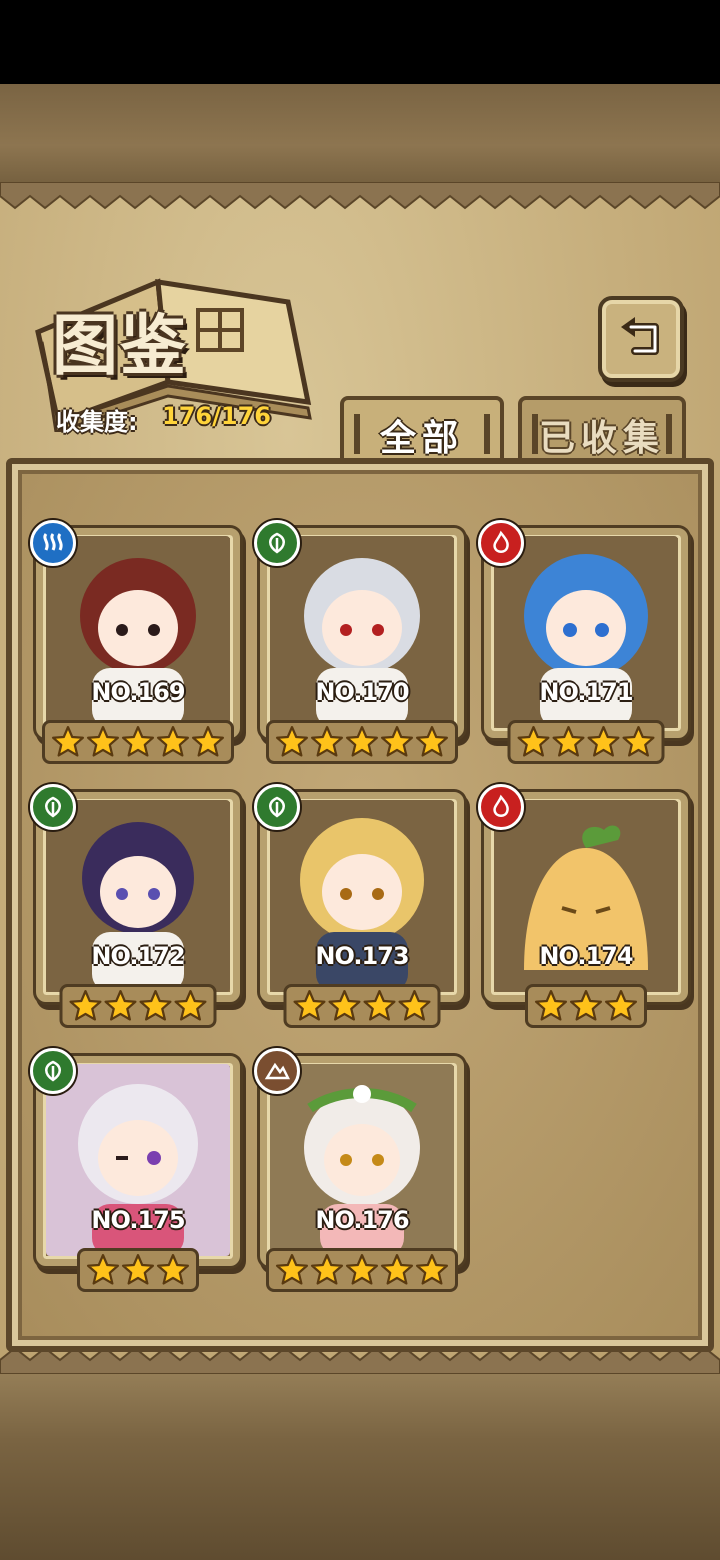 This screenshot has width=720, height=1560. Describe the element at coordinates (361, 1171) in the screenshot. I see `character-card: NO.176` at that location.